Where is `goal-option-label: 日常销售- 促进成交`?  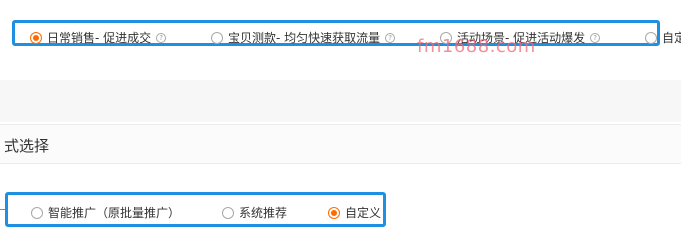
goal-option-label: 日常销售- 促进成交 is located at coordinates (99, 38).